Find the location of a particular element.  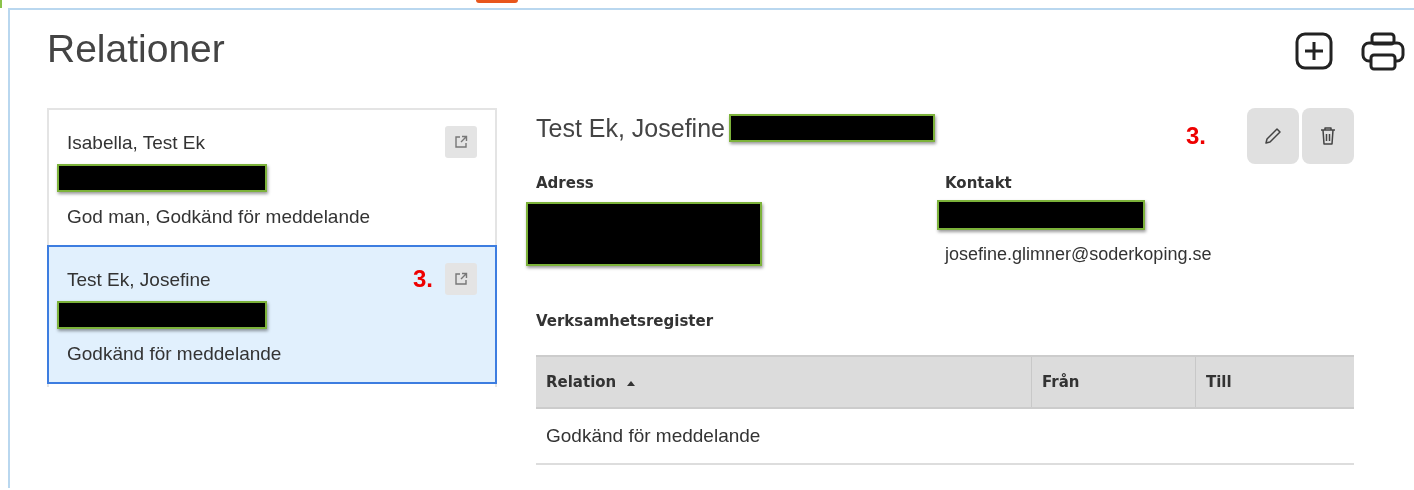

relation-card: Test Ek, Josefine 3. Godkänd för meddelande is located at coordinates (272, 314).